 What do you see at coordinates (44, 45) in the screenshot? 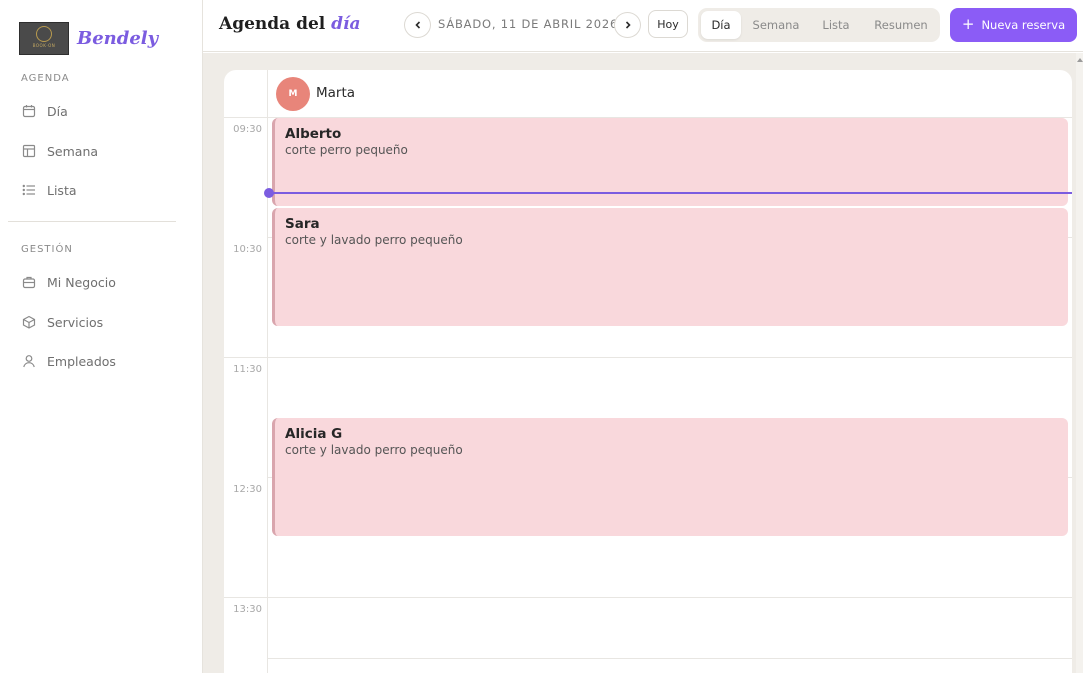
I see `logo-text: BOOK·ON` at bounding box center [44, 45].